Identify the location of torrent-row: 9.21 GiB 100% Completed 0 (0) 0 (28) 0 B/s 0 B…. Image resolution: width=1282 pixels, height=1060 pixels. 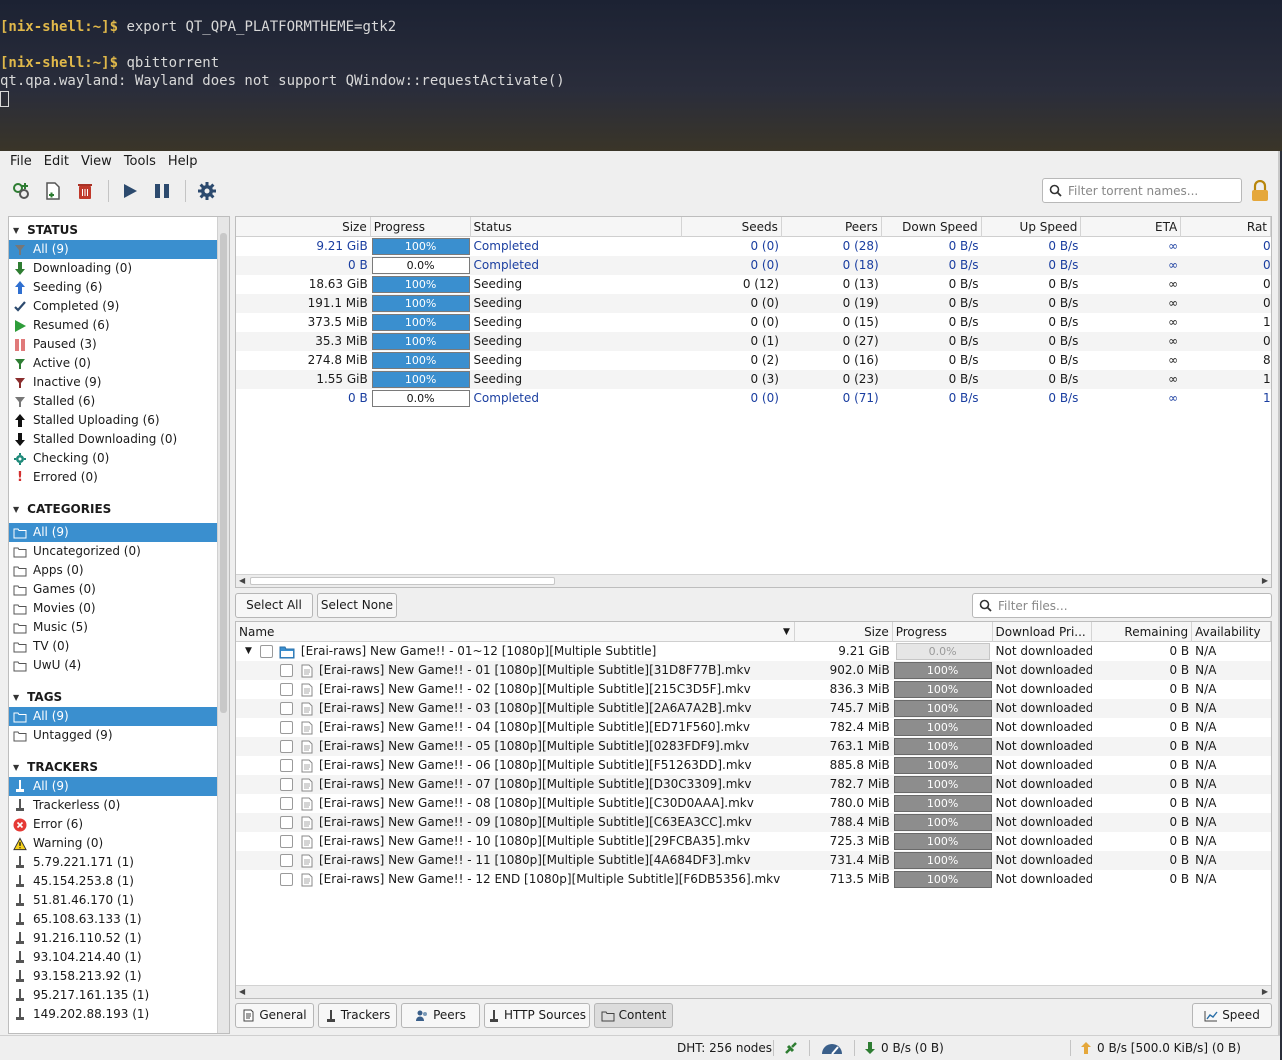
(753, 246).